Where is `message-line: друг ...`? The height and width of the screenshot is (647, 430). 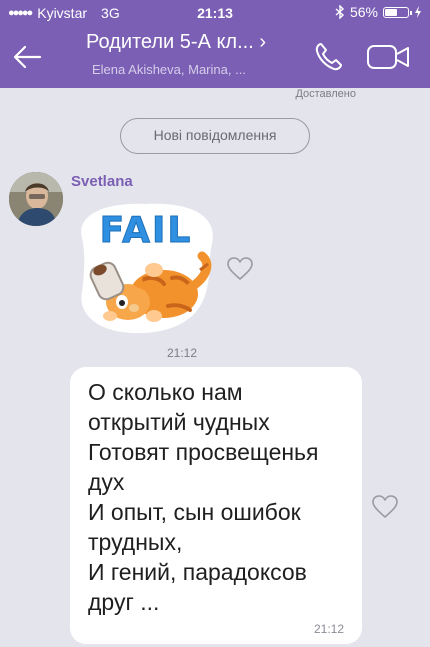 message-line: друг ... is located at coordinates (124, 602).